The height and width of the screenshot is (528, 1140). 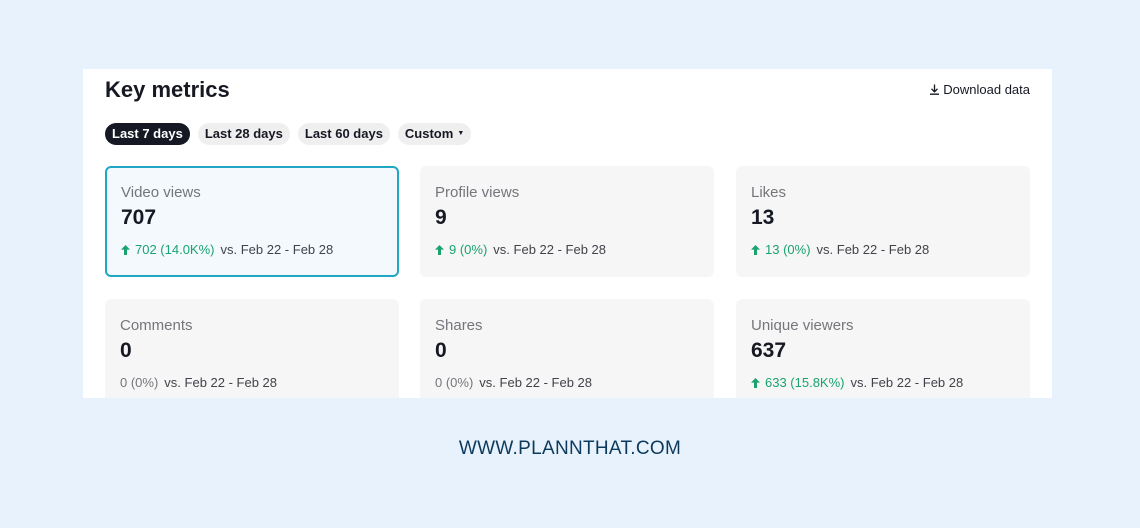 What do you see at coordinates (769, 192) in the screenshot?
I see `metric-label: Likes` at bounding box center [769, 192].